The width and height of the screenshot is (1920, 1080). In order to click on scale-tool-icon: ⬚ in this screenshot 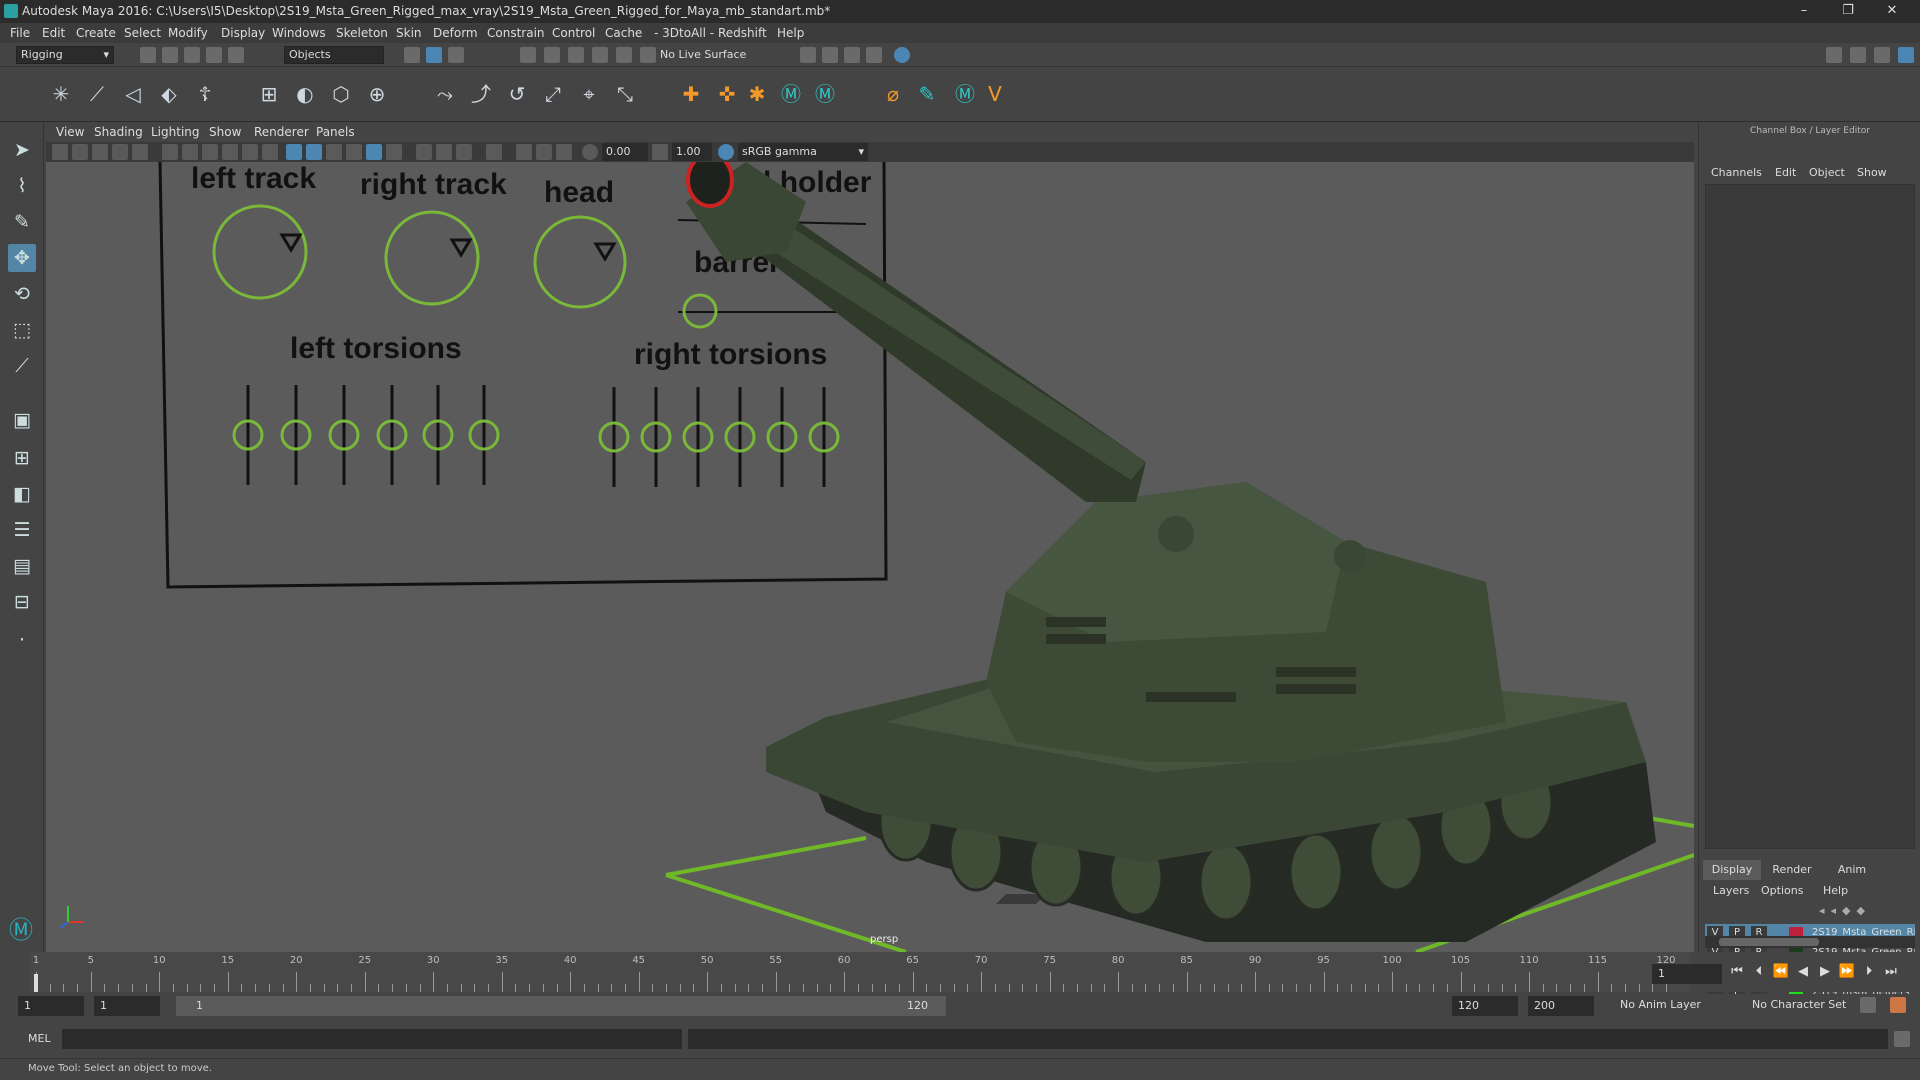, I will do `click(22, 330)`.